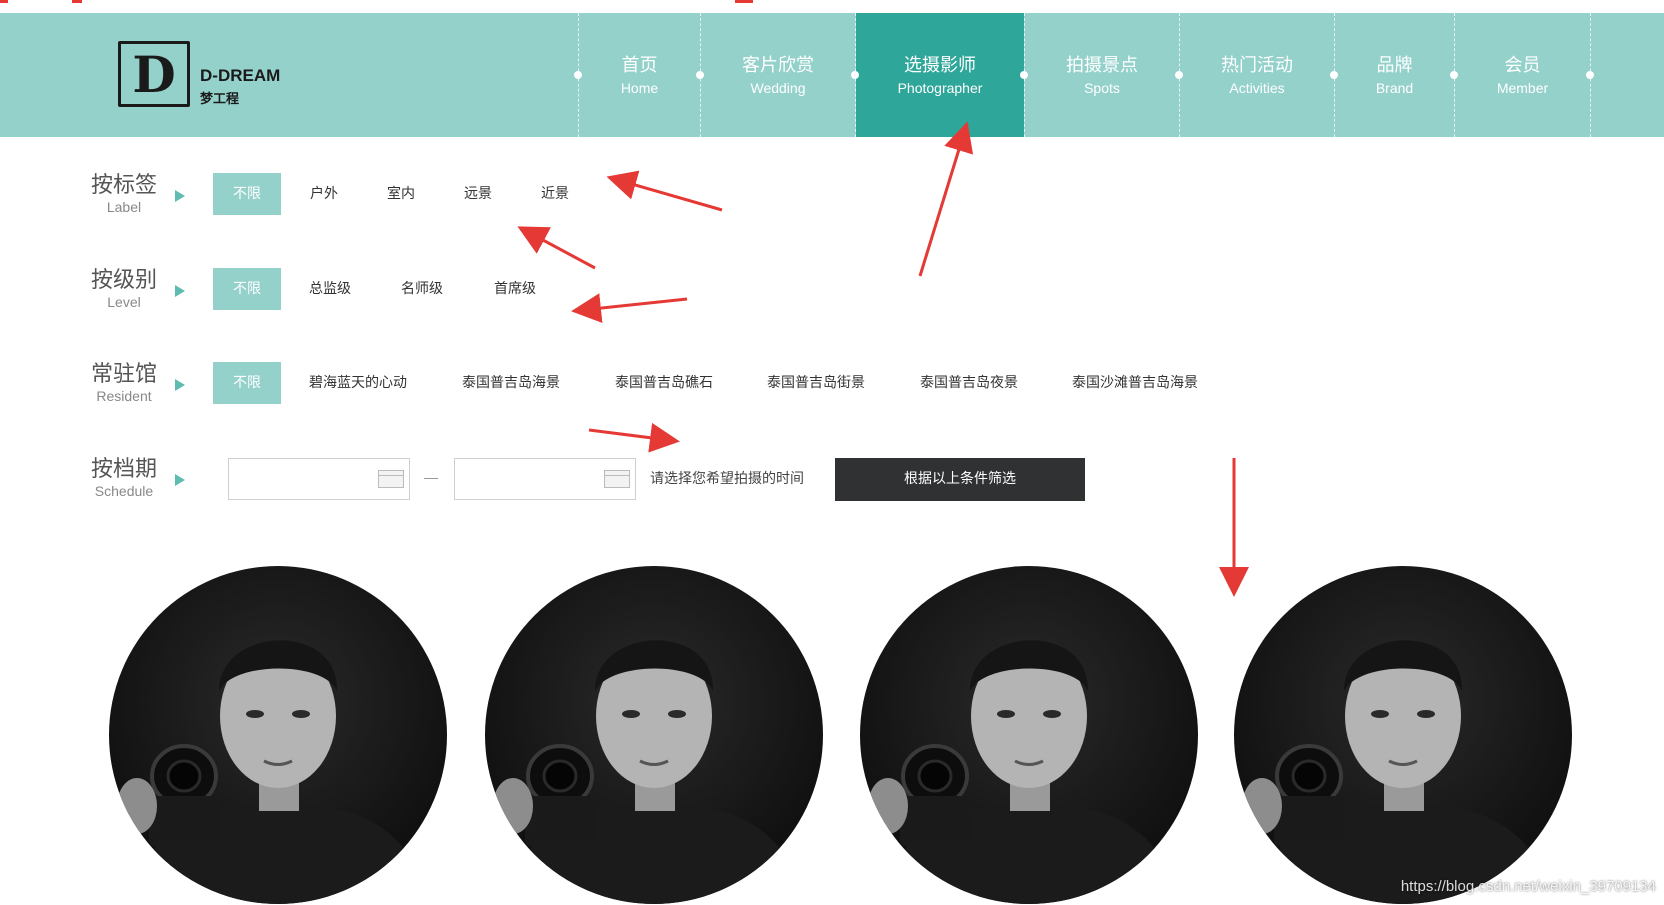 The width and height of the screenshot is (1664, 905). I want to click on watermark: https://blog.csdn.net/weixin_39709134, so click(1528, 886).